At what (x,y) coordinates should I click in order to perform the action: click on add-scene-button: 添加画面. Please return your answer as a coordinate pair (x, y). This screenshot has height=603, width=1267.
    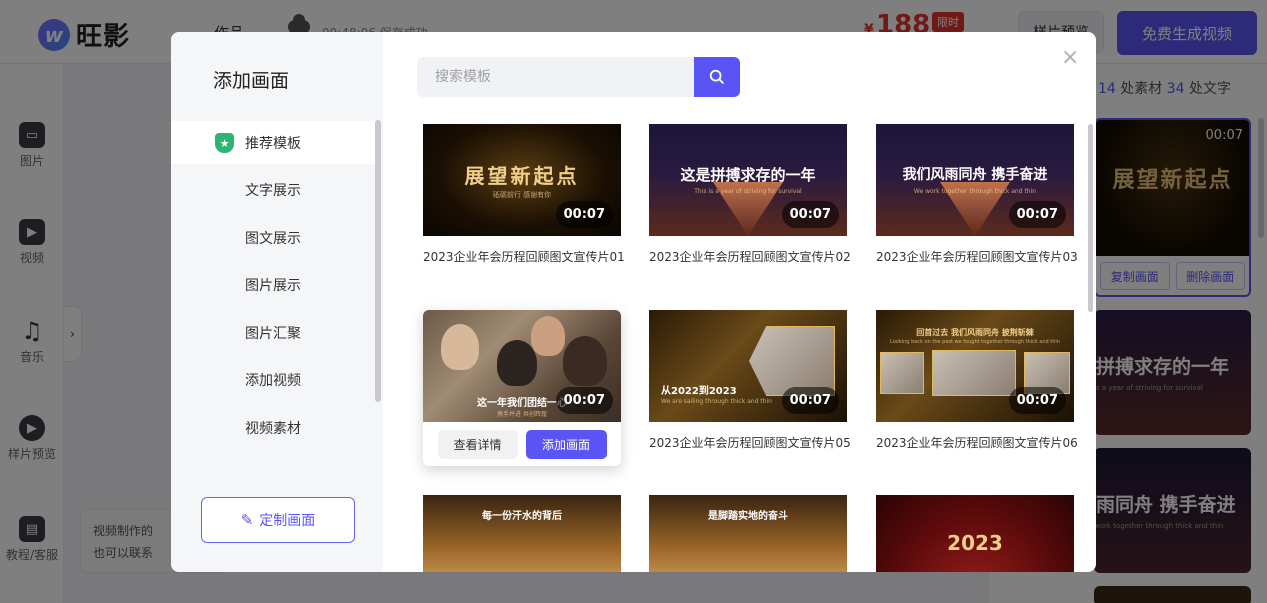
    Looking at the image, I should click on (566, 444).